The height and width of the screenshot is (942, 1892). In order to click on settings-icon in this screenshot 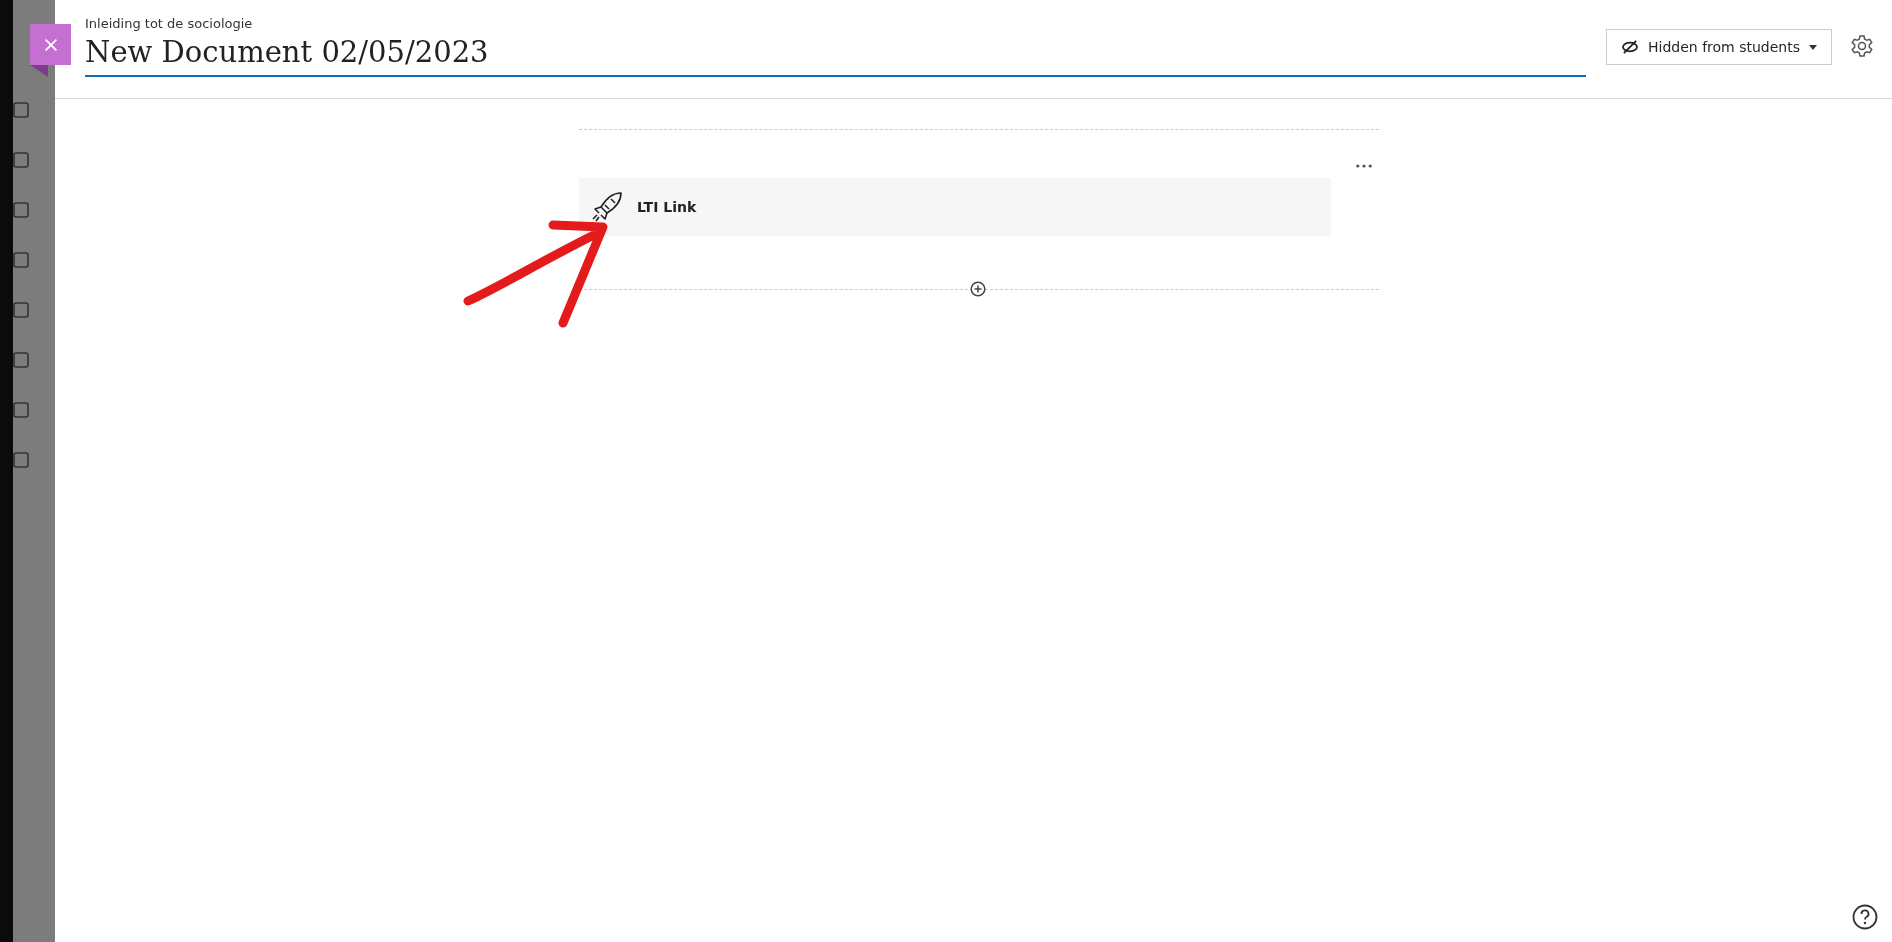, I will do `click(1862, 46)`.